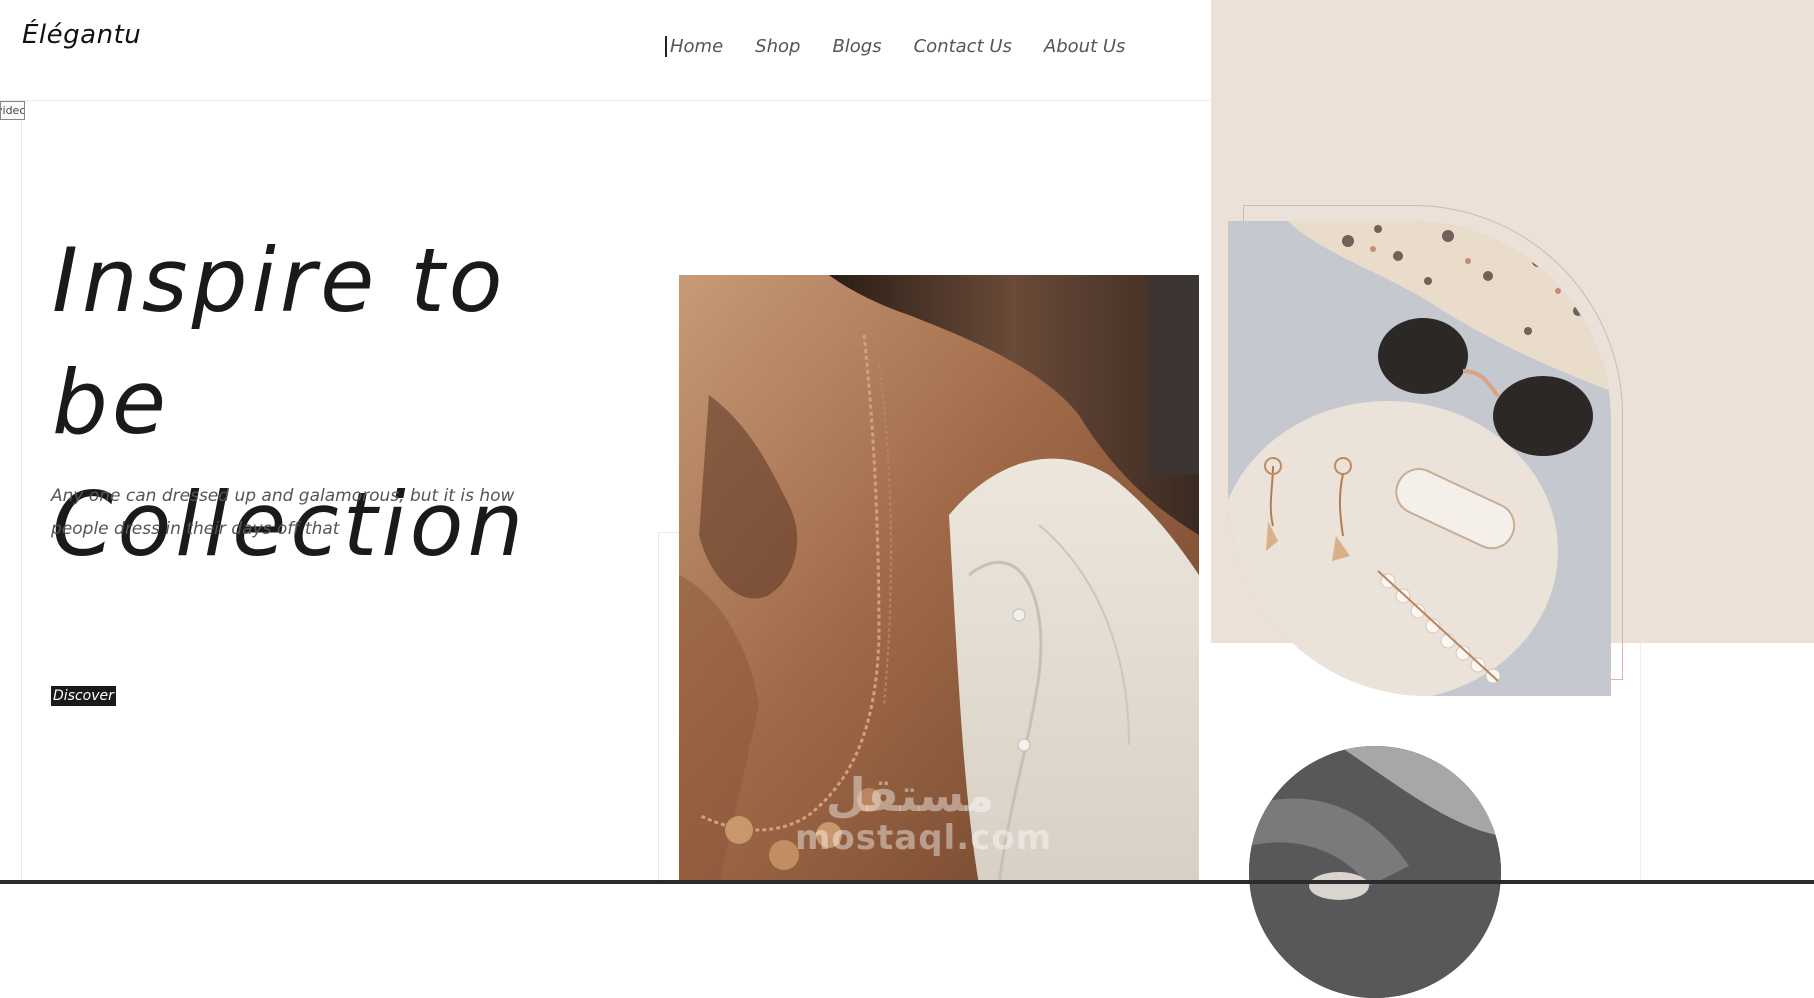 The height and width of the screenshot is (998, 1814). I want to click on nav-shop: Shop, so click(777, 46).